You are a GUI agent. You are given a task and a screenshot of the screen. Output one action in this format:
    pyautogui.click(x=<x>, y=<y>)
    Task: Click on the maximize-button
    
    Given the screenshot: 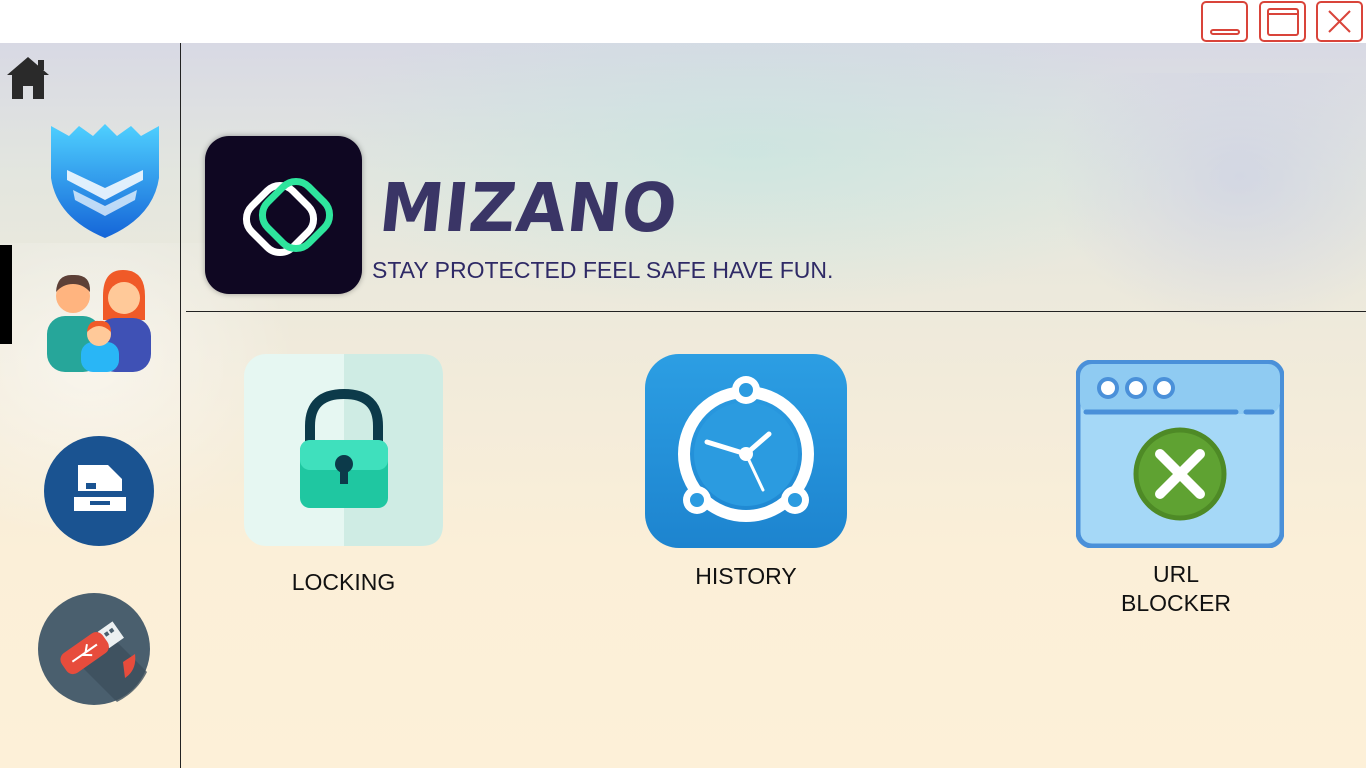 What is the action you would take?
    pyautogui.click(x=1282, y=21)
    